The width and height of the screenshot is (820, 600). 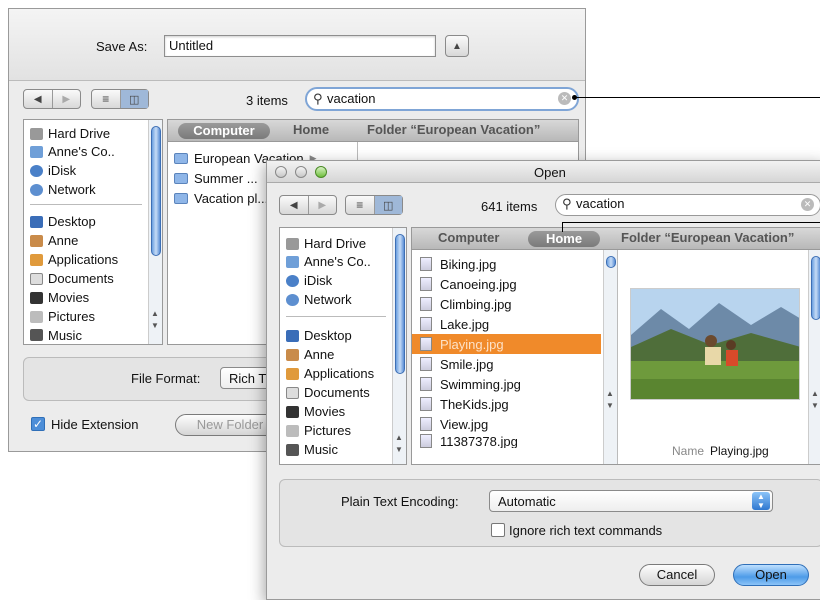 I want to click on list-item: Climbing.jpg, so click(x=506, y=304).